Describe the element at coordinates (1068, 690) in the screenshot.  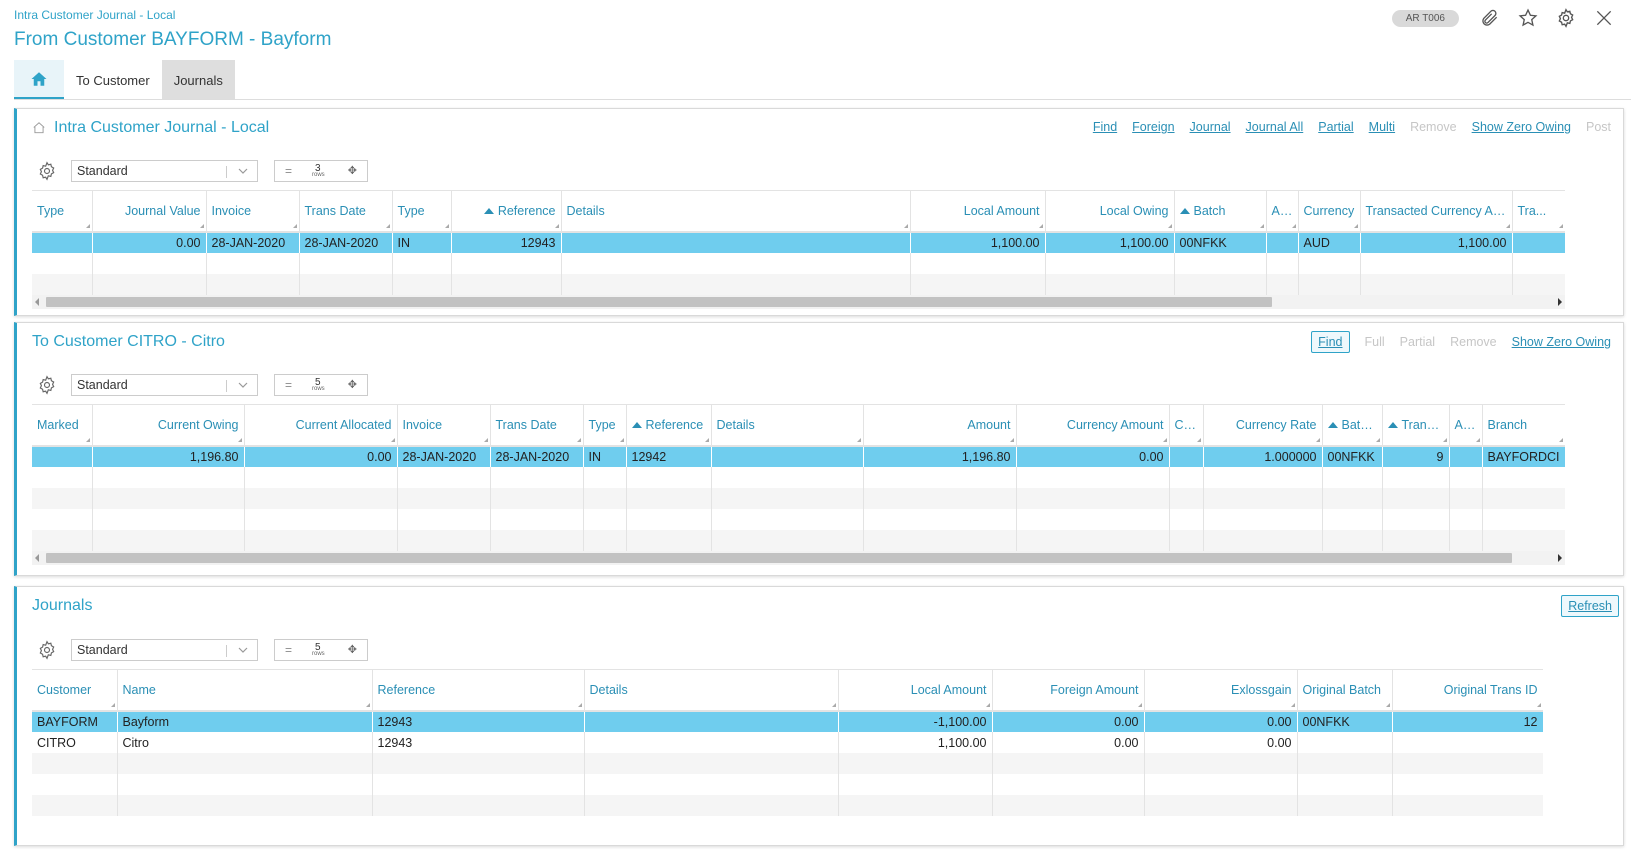
I see `panel3-col-header: Foreign Amount` at that location.